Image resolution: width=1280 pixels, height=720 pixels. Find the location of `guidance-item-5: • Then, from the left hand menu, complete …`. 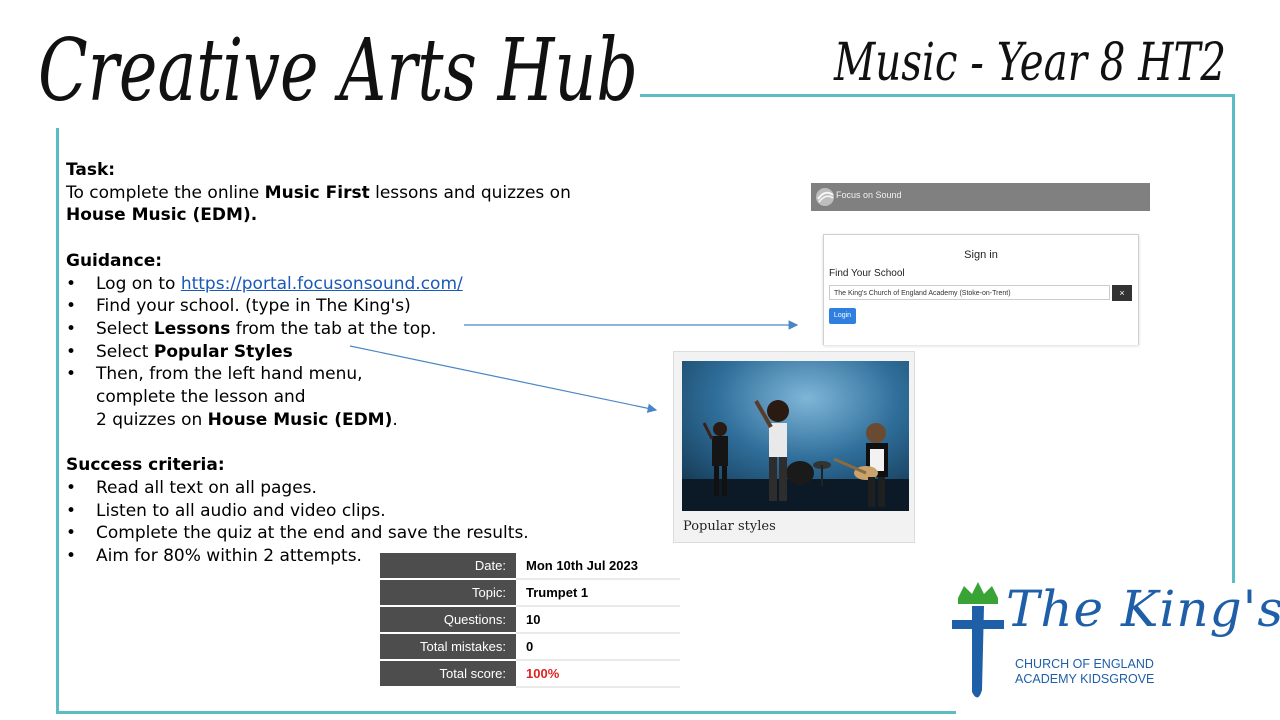

guidance-item-5: • Then, from the left hand menu, complete … is located at coordinates (232, 397).